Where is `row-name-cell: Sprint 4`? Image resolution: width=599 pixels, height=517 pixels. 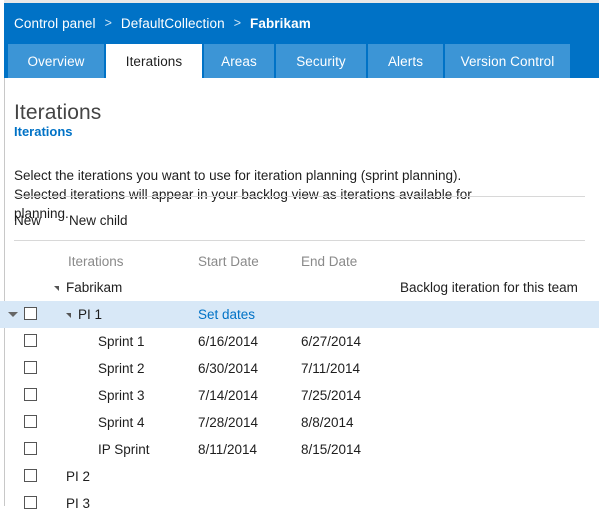
row-name-cell: Sprint 4 is located at coordinates (99, 422).